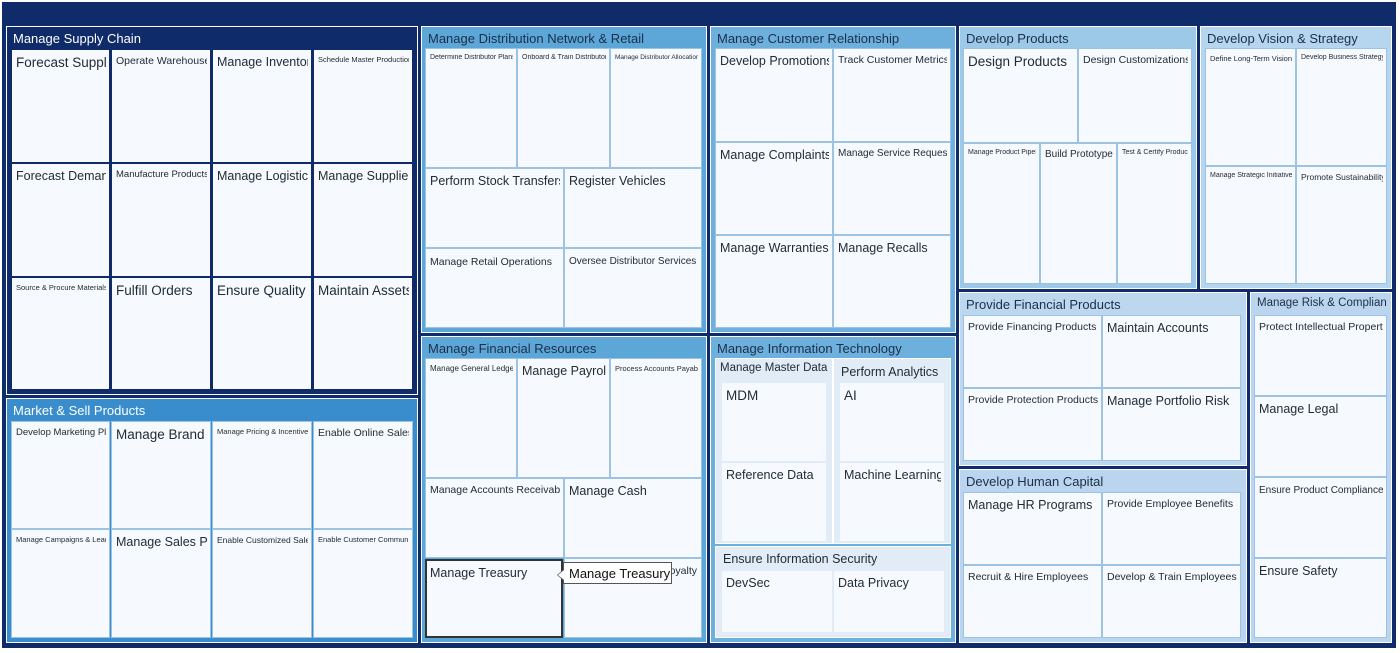  I want to click on capability-cell: Manage Suppliers, so click(363, 220).